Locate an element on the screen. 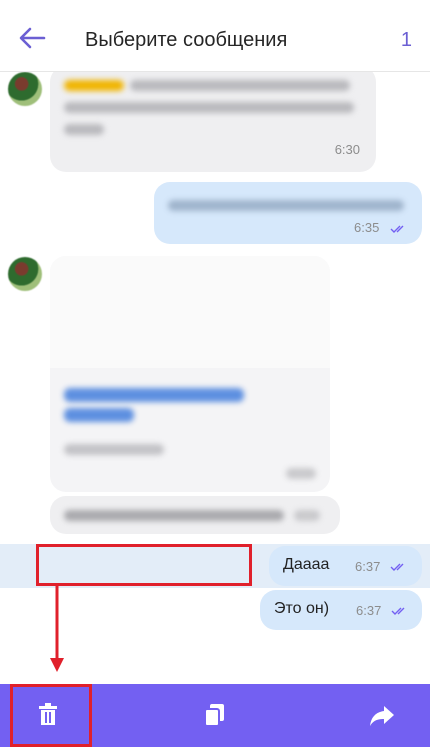 This screenshot has width=430, height=747. annotation-arrow is located at coordinates (57, 629).